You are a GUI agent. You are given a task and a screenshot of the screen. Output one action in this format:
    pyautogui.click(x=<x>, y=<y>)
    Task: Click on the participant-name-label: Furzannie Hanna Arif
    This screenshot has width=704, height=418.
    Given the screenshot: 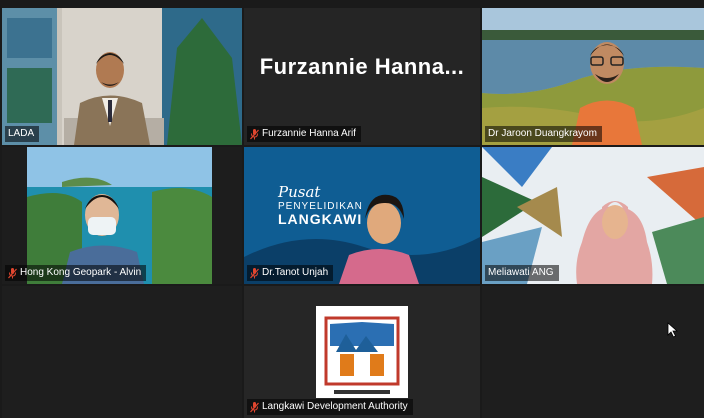 What is the action you would take?
    pyautogui.click(x=304, y=134)
    